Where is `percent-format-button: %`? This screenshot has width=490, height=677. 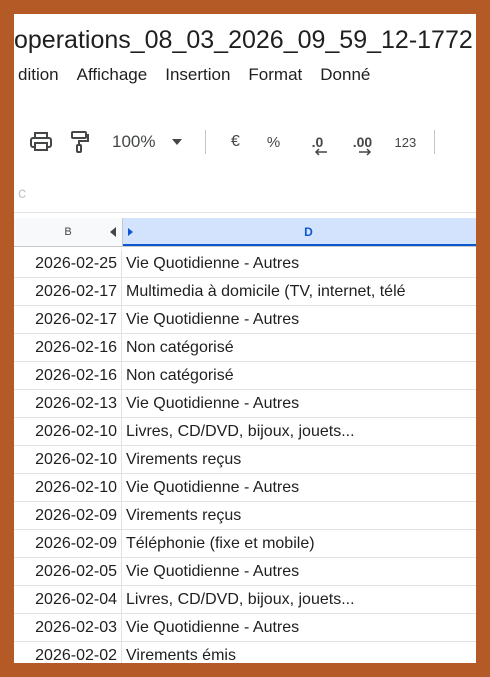
percent-format-button: % is located at coordinates (273, 142).